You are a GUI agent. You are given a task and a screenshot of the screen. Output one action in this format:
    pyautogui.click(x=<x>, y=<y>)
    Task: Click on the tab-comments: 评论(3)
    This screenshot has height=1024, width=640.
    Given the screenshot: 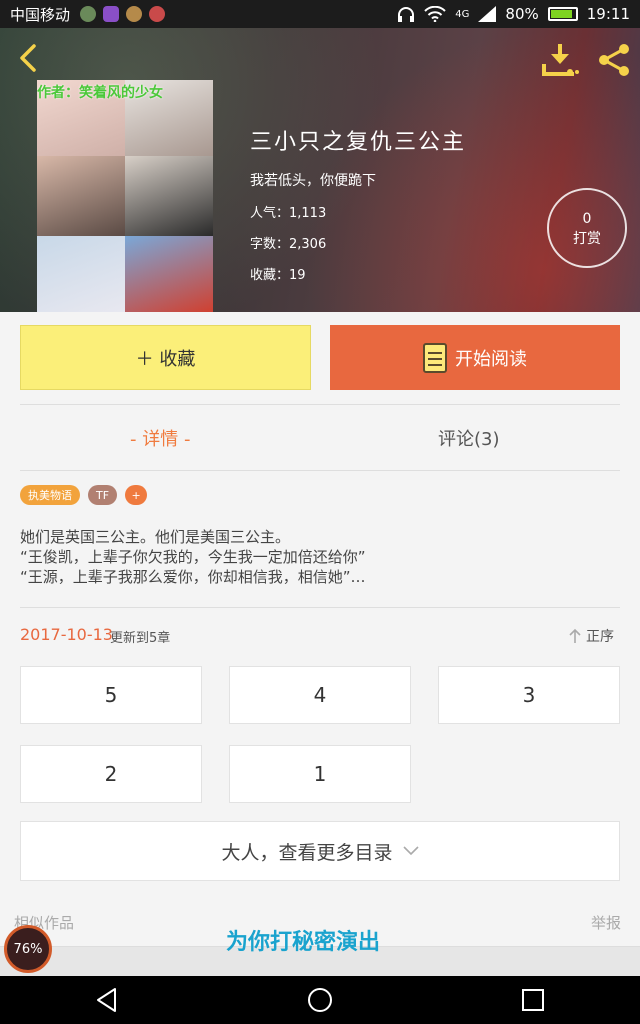 What is the action you would take?
    pyautogui.click(x=469, y=438)
    